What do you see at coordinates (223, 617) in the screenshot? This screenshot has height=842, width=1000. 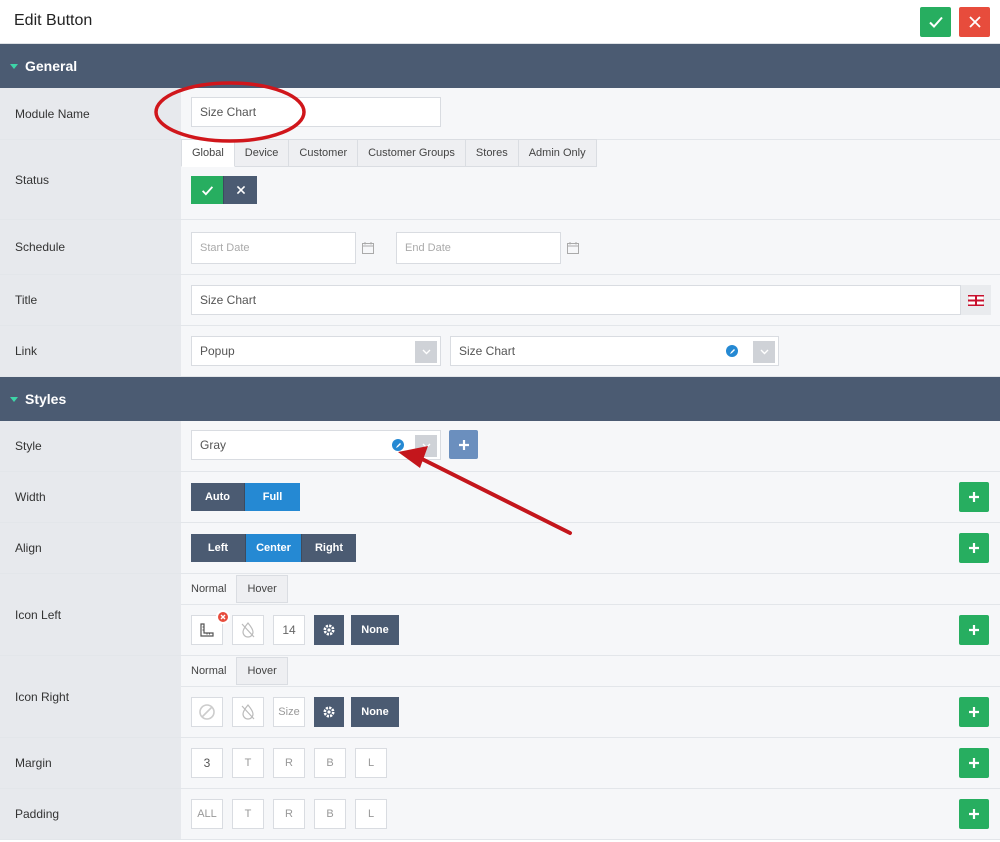 I see `remove-icon` at bounding box center [223, 617].